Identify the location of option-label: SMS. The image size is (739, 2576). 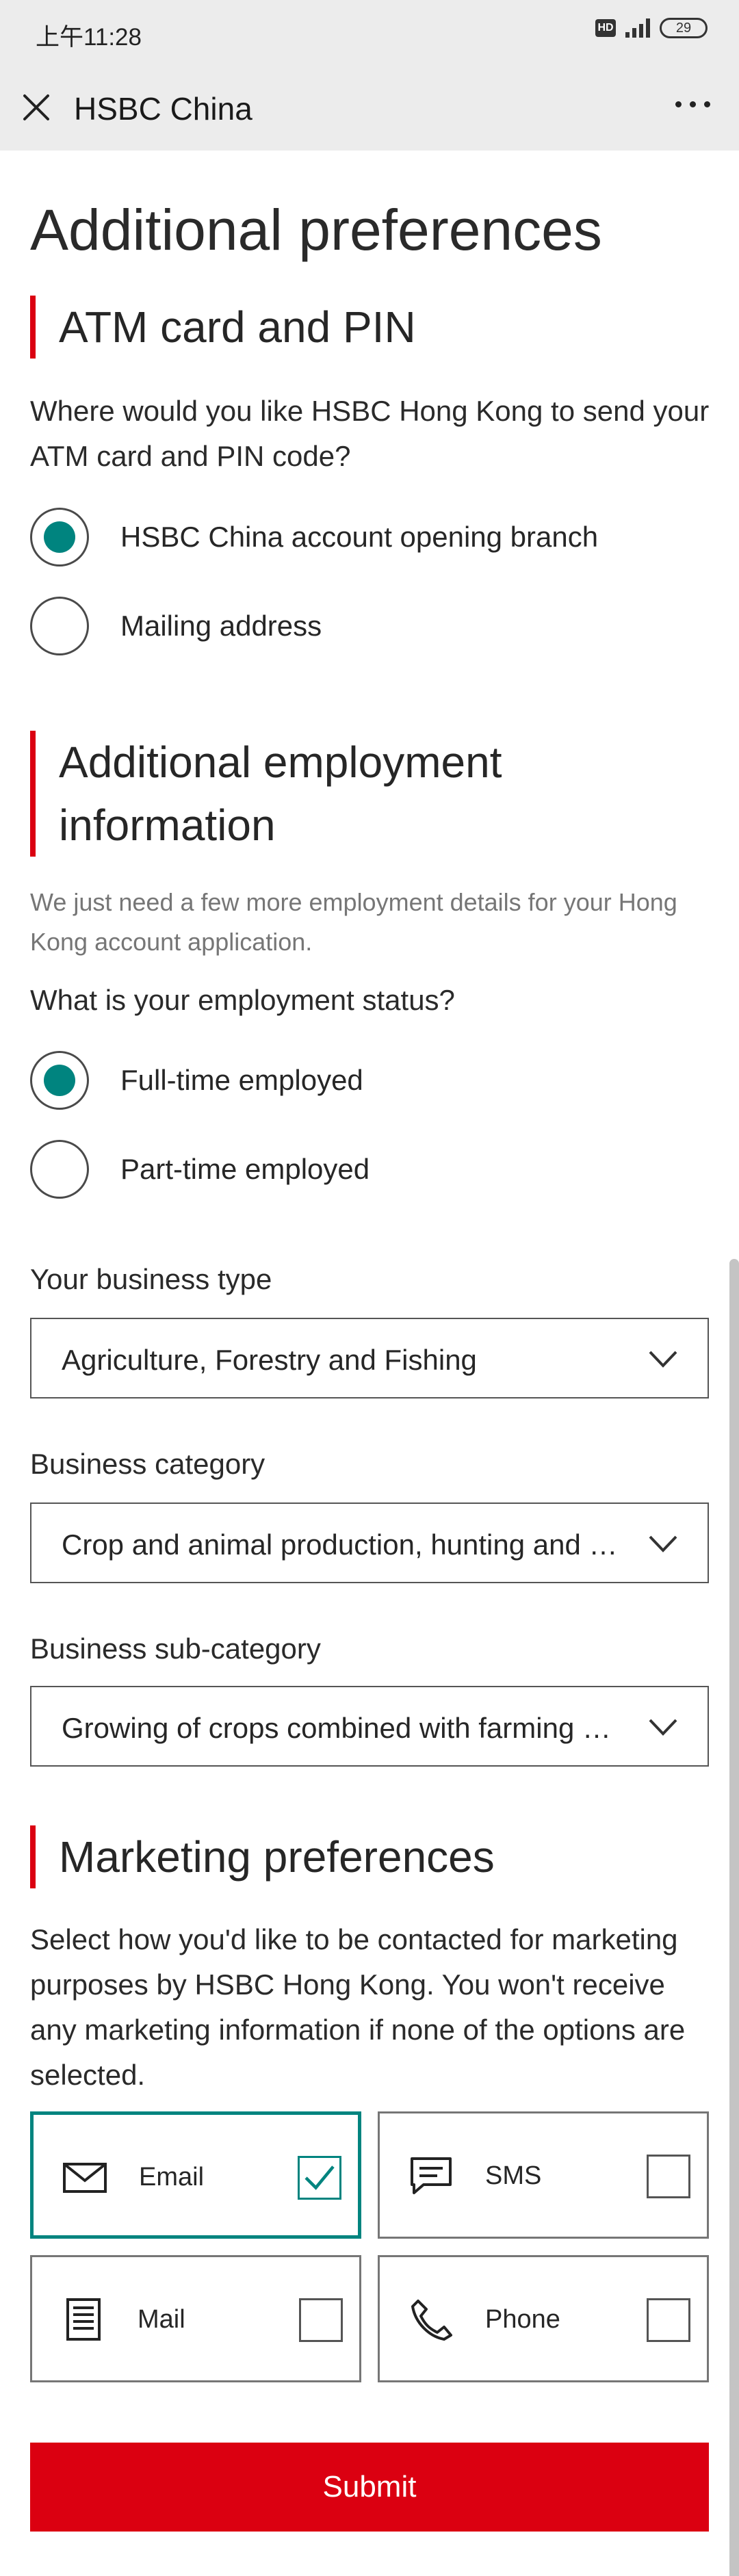
(513, 2175).